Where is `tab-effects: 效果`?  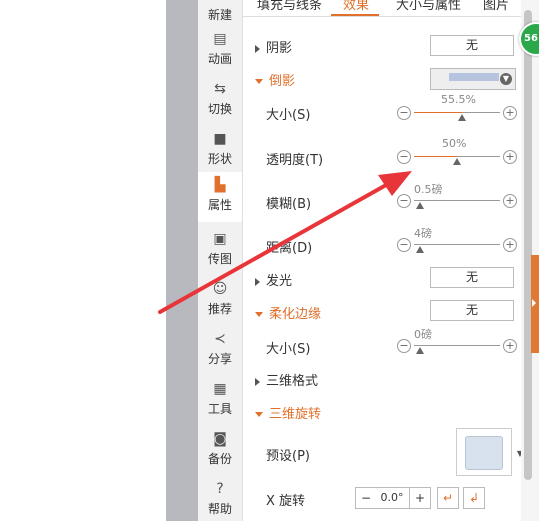 tab-effects: 效果 is located at coordinates (356, 6).